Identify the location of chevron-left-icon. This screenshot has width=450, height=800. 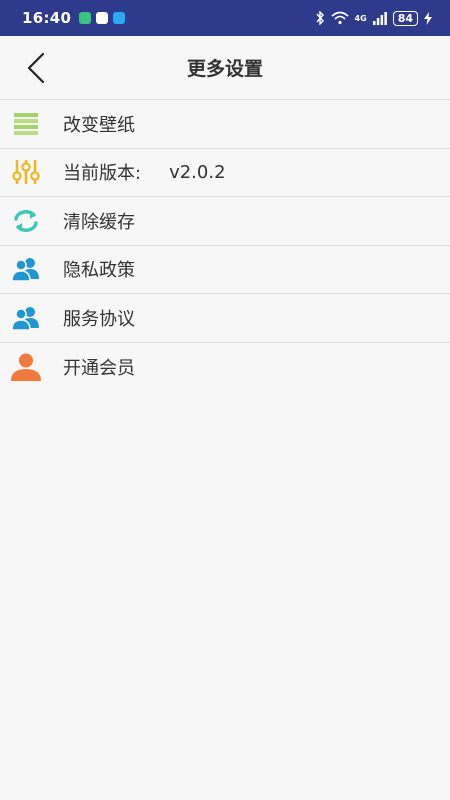
(36, 68).